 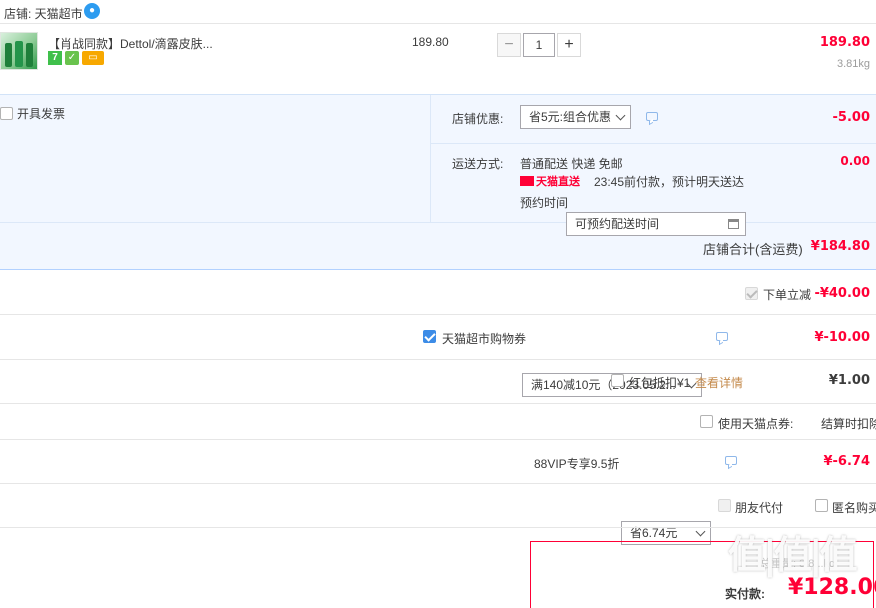 What do you see at coordinates (577, 464) in the screenshot?
I see `vip-label: 88VIP专享9.5折` at bounding box center [577, 464].